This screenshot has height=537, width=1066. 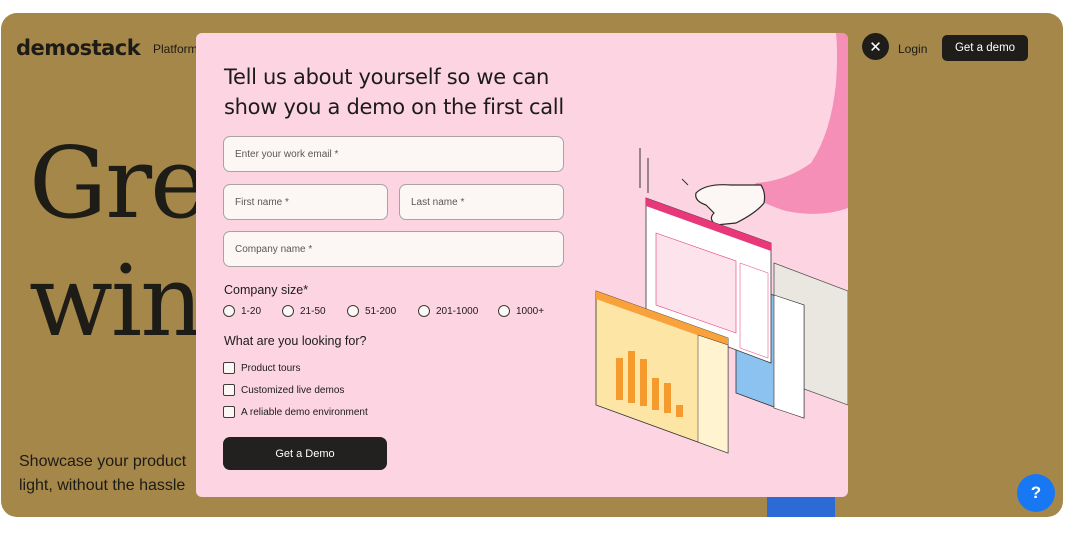 I want to click on company-size-radio-21-50: 21-50, so click(x=314, y=311).